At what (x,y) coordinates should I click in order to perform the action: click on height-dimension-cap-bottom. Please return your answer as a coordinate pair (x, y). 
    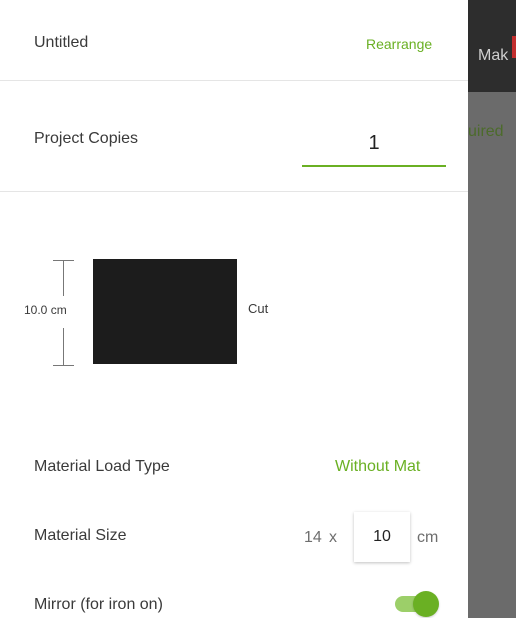
    Looking at the image, I should click on (63, 365).